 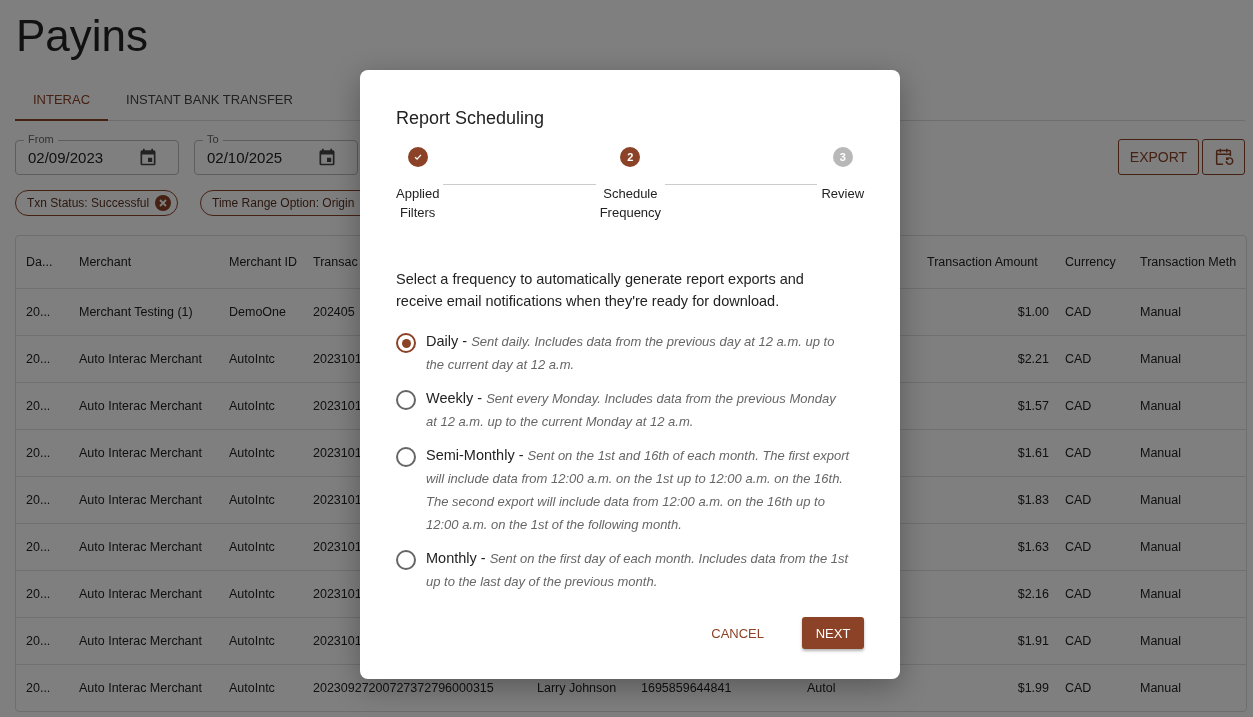 What do you see at coordinates (638, 570) in the screenshot?
I see `option-text: Monthly - Sent on the first day of each month. Includes data from the 1st up to the last day of the previous month.` at bounding box center [638, 570].